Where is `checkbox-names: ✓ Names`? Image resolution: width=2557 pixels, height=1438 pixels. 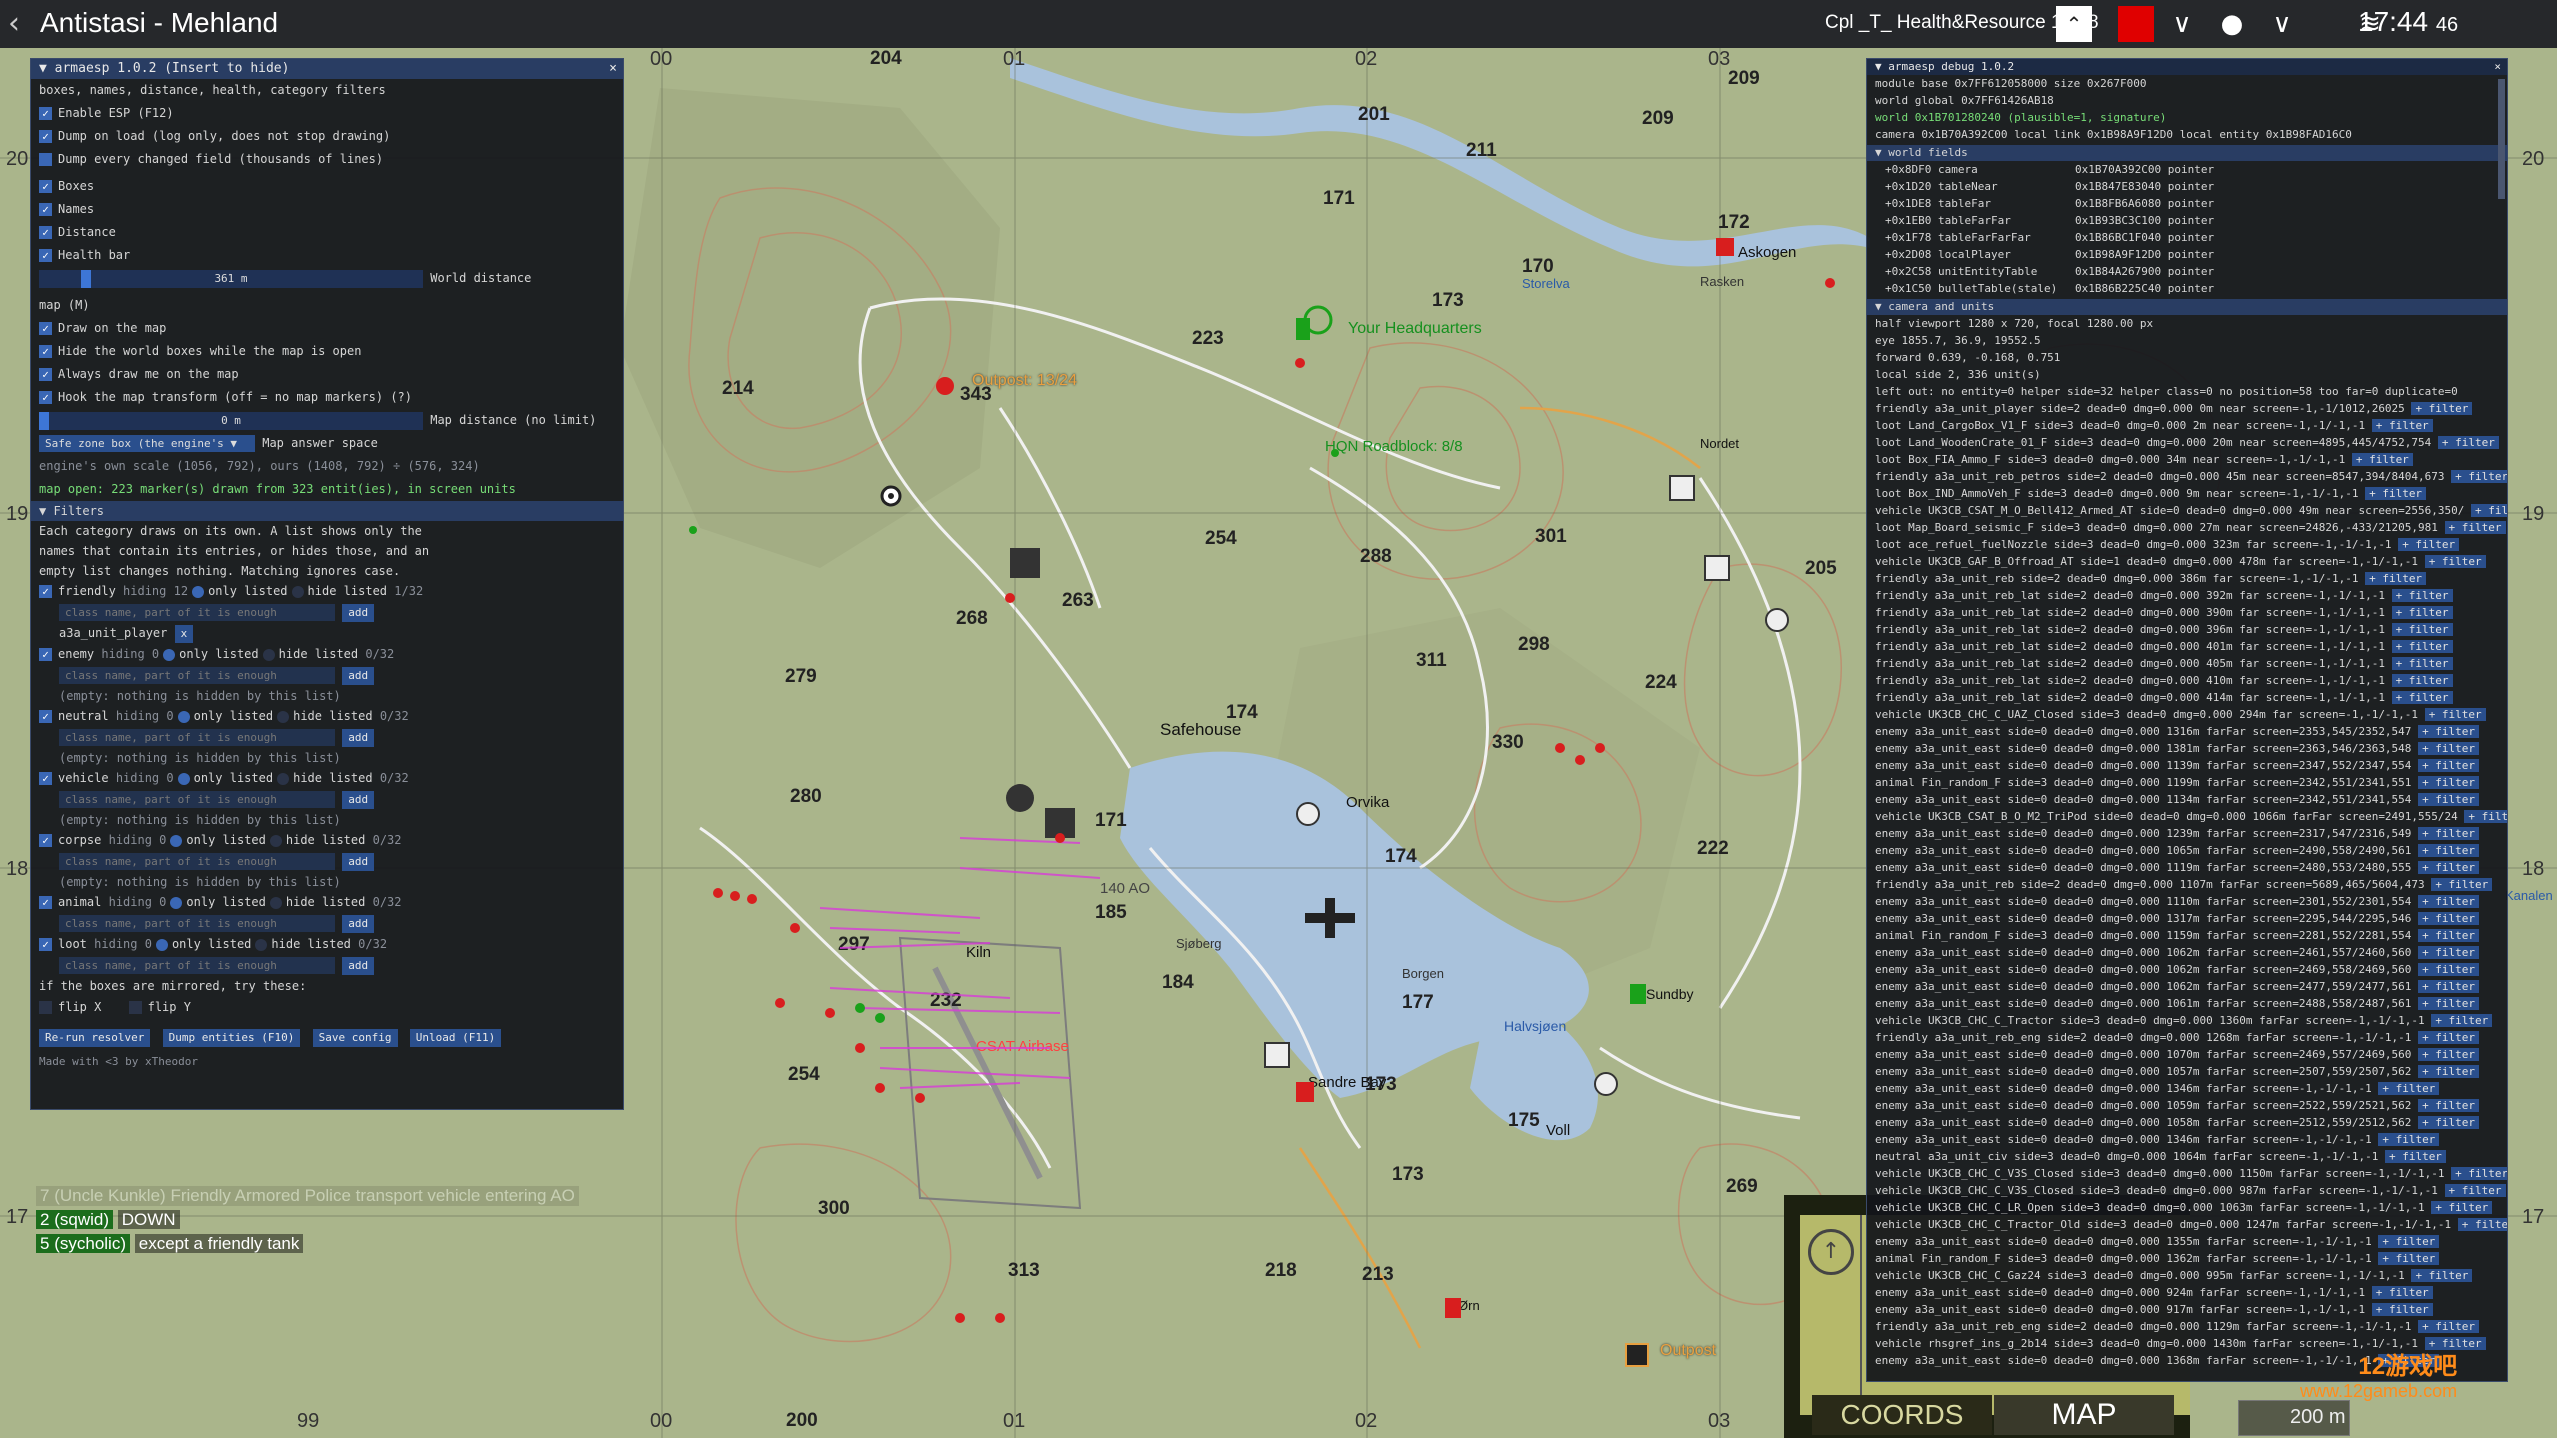
checkbox-names: ✓ Names is located at coordinates (327, 209).